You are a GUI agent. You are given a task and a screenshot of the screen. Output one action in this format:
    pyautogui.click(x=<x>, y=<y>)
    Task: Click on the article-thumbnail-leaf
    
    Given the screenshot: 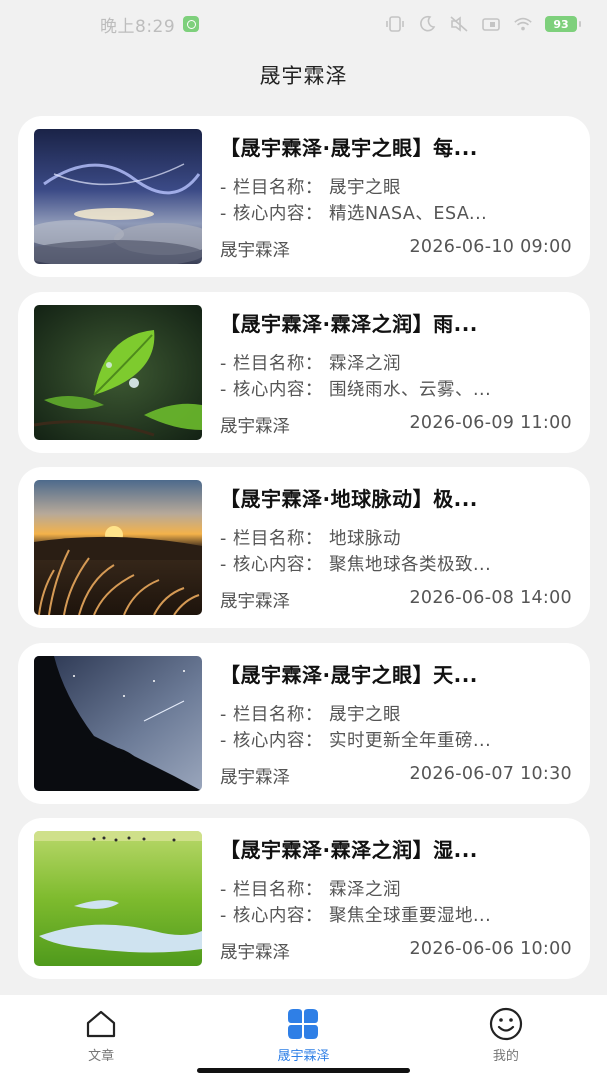 What is the action you would take?
    pyautogui.click(x=118, y=372)
    